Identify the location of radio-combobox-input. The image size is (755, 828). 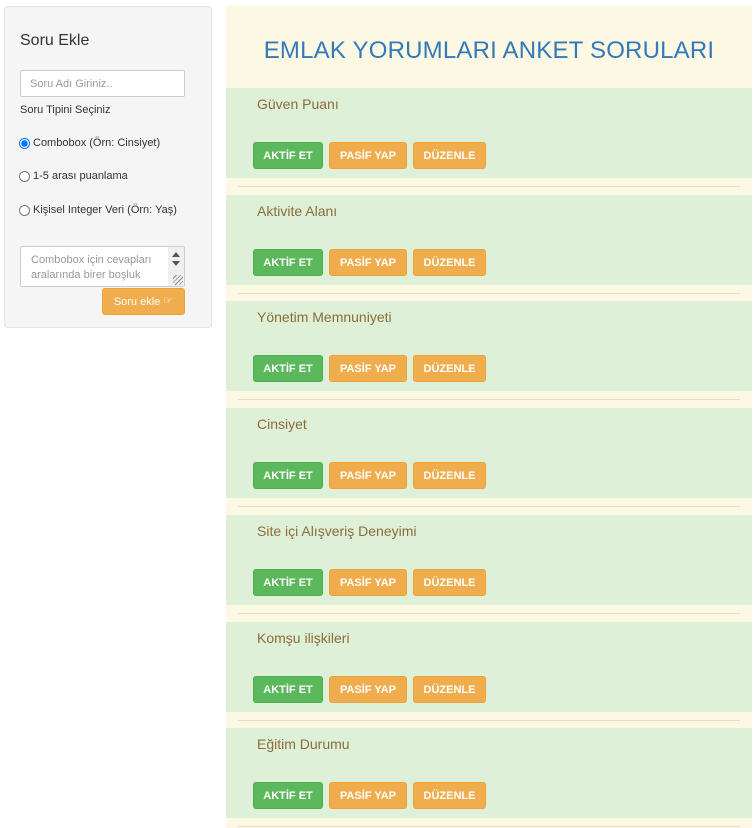
(24, 143).